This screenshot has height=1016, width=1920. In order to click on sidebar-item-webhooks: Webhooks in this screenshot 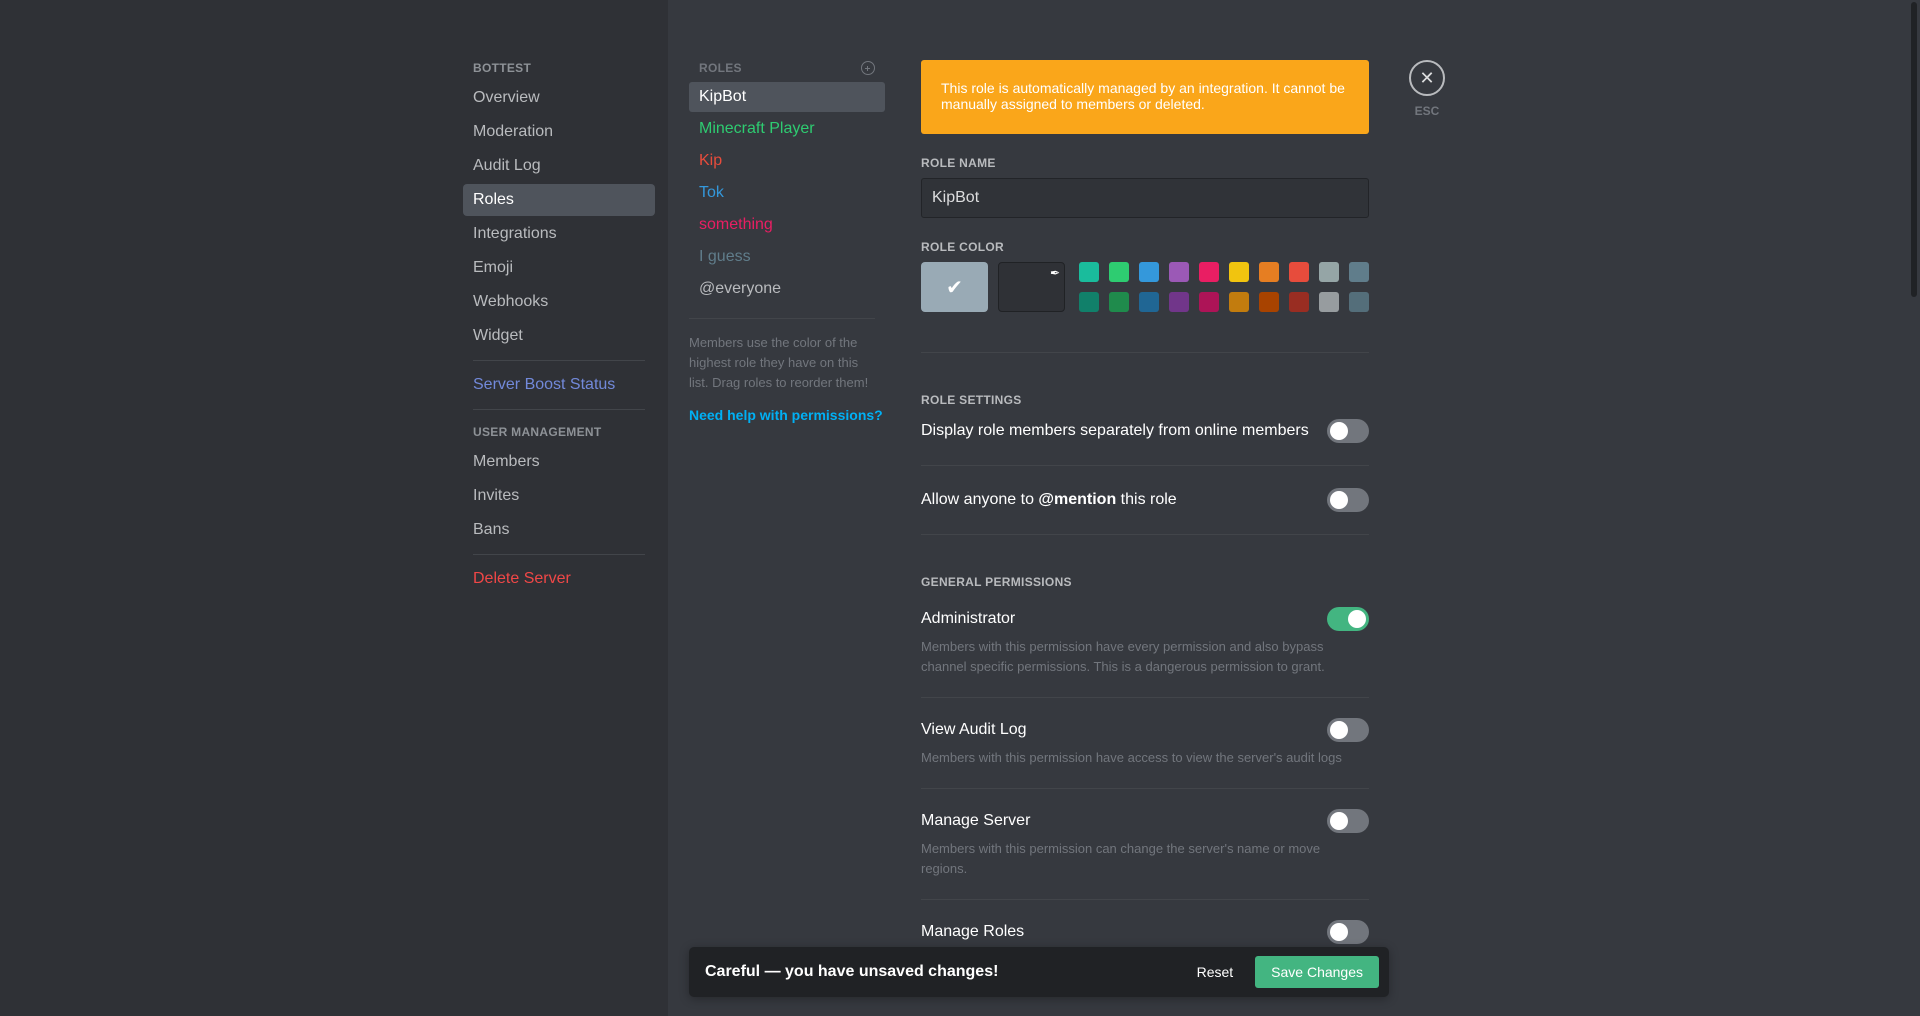, I will do `click(559, 302)`.